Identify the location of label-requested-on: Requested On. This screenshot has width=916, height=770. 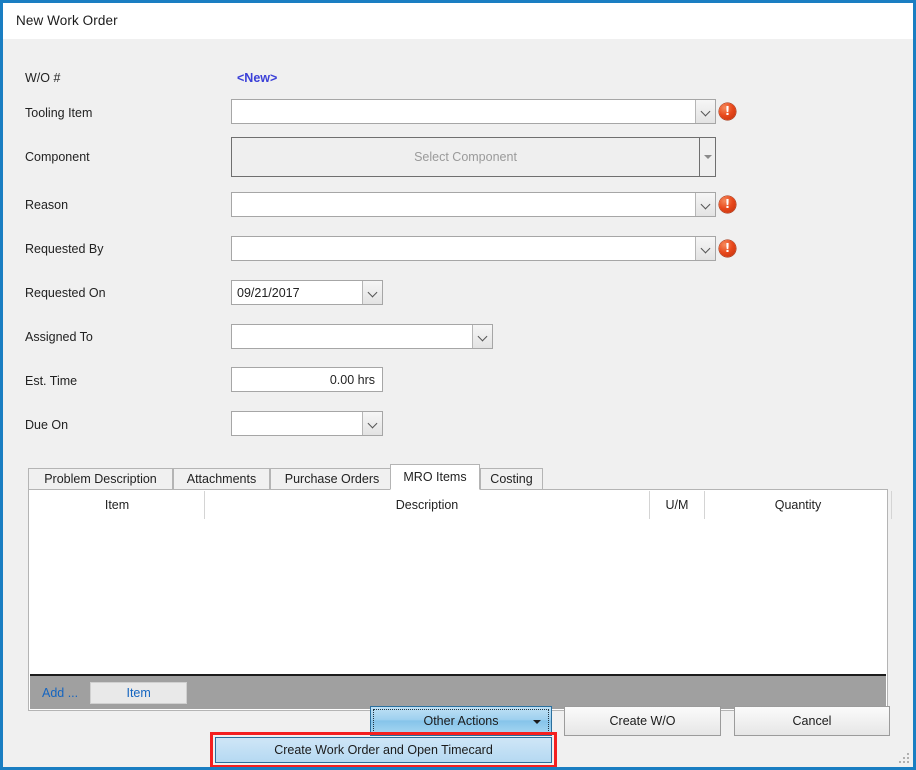
(65, 293).